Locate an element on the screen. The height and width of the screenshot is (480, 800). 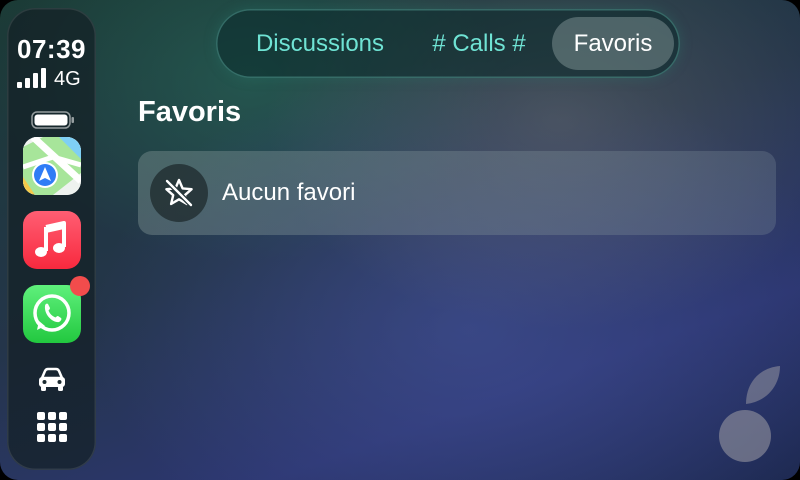
music-app-icon is located at coordinates (52, 240).